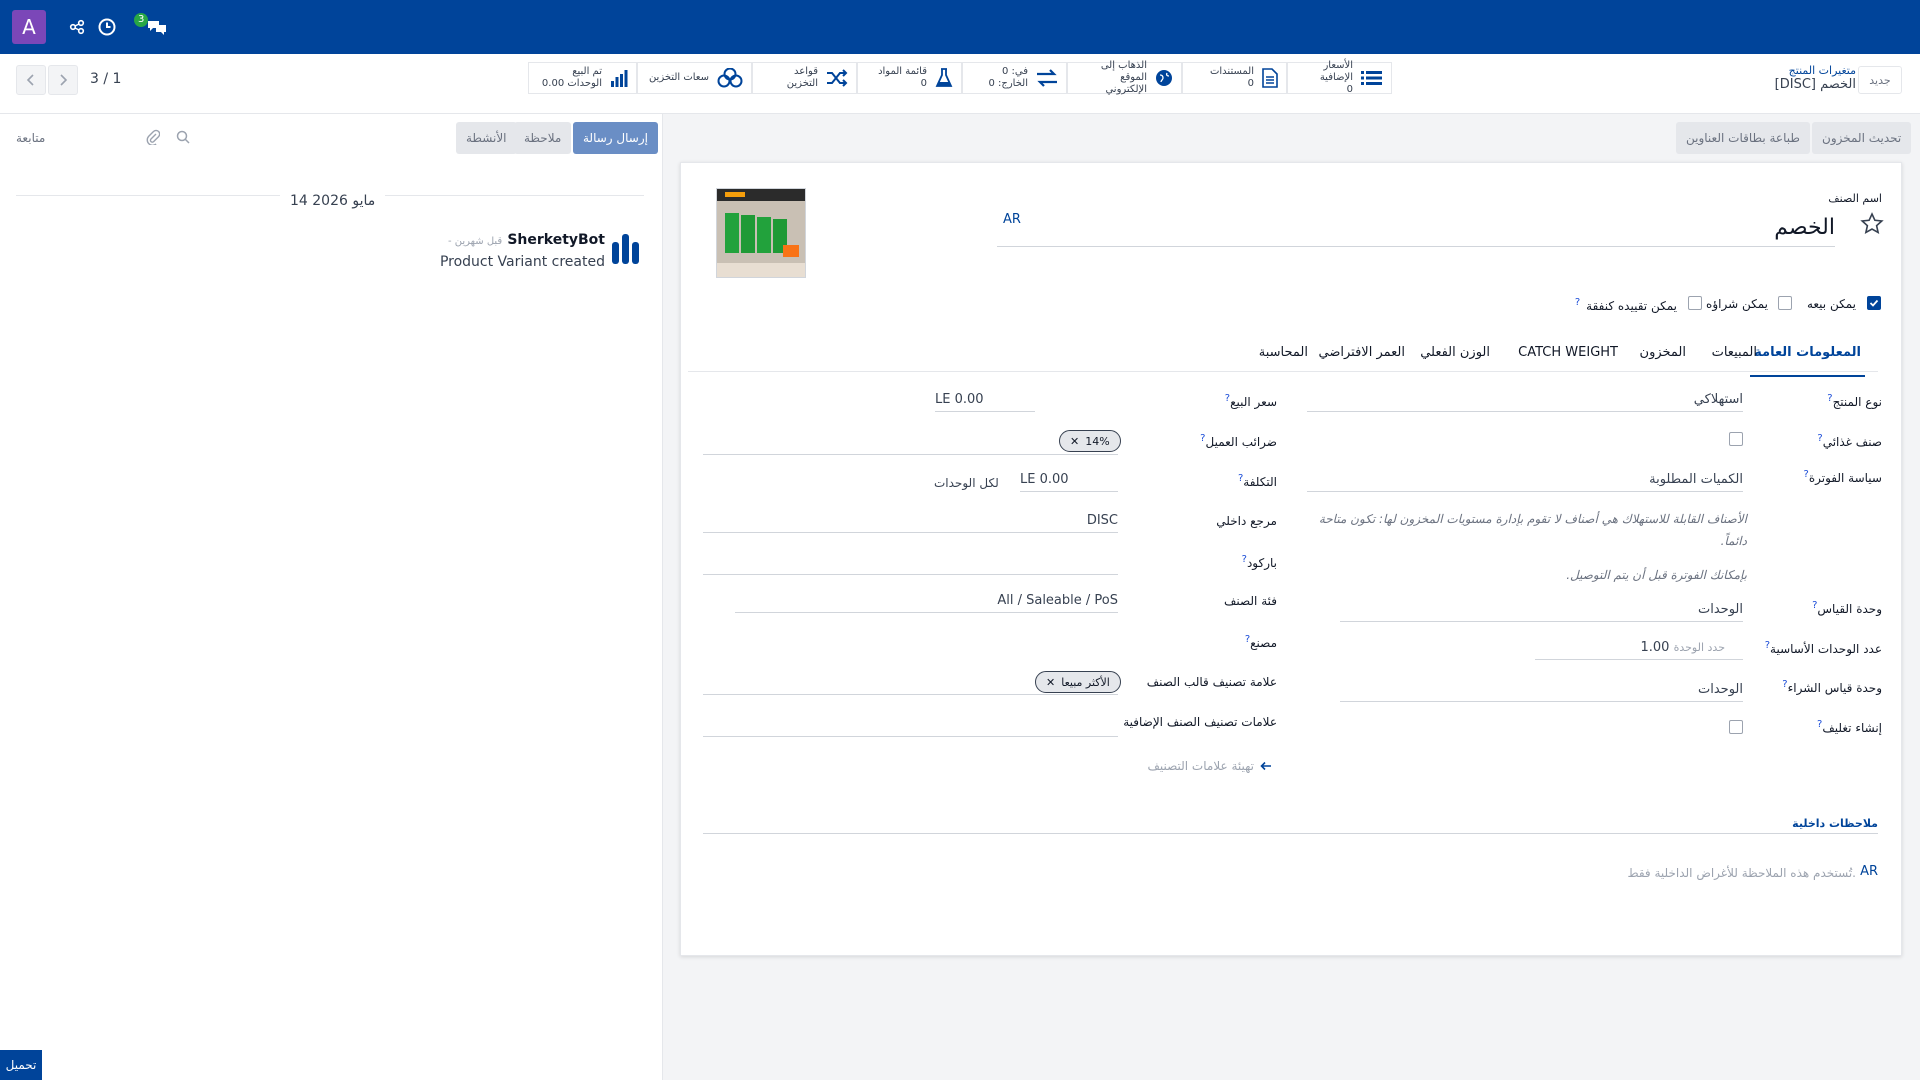 This screenshot has height=1080, width=1920. Describe the element at coordinates (1014, 71) in the screenshot. I see `smart-button-label: في: 0` at that location.